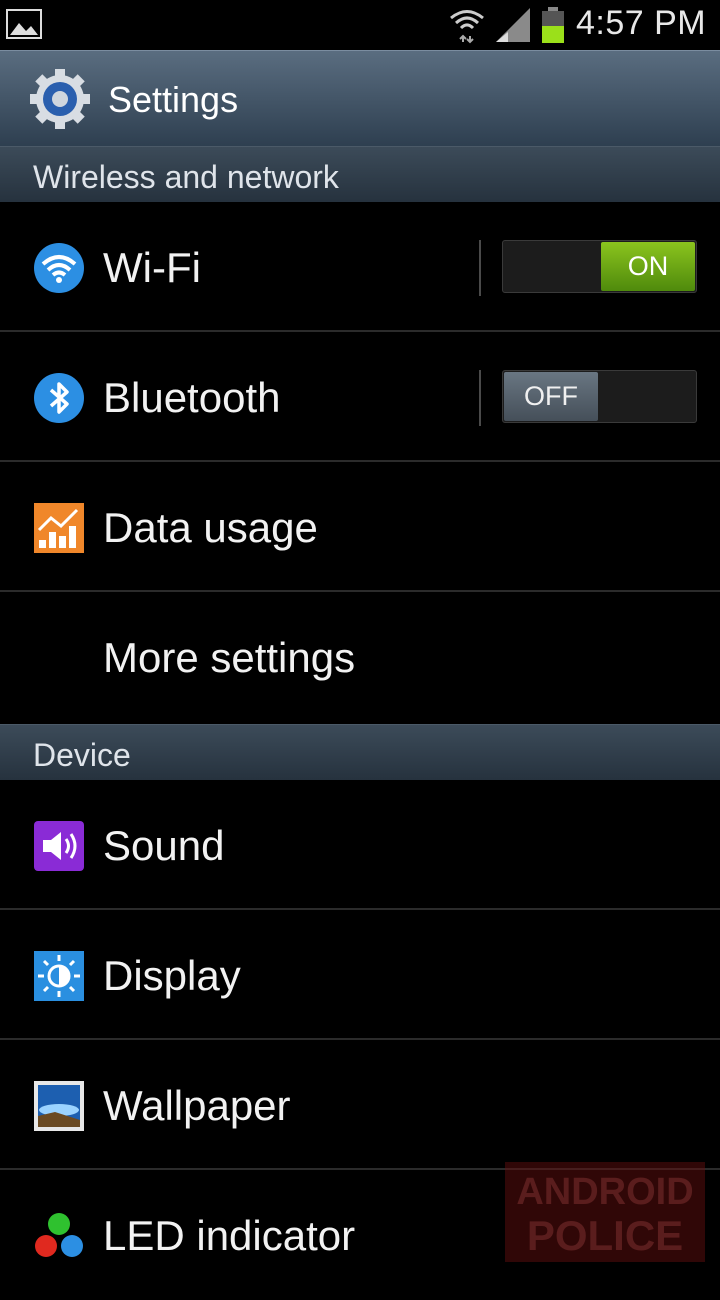 The width and height of the screenshot is (720, 1300). What do you see at coordinates (553, 25) in the screenshot?
I see `battery-icon` at bounding box center [553, 25].